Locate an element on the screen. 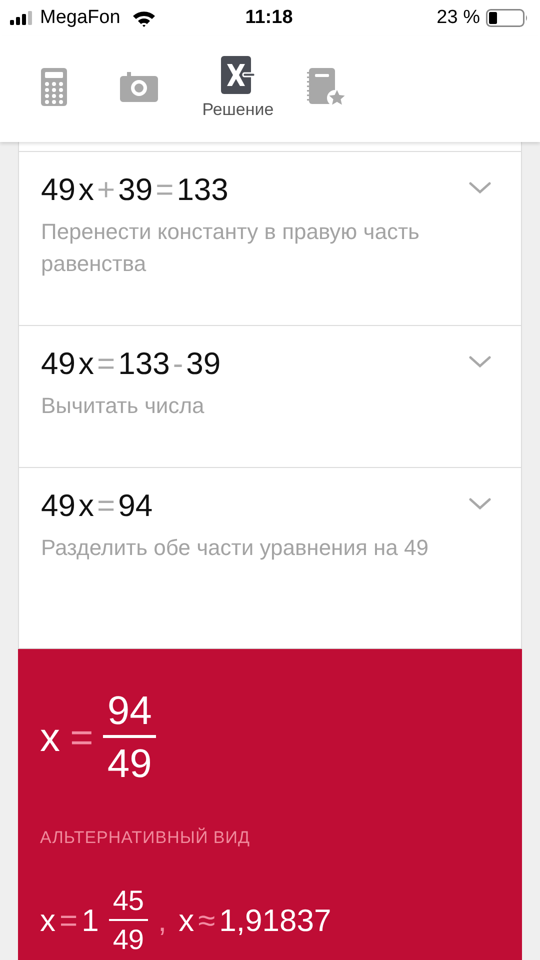 Image resolution: width=540 pixels, height=960 pixels. signal-icon is located at coordinates (22, 18).